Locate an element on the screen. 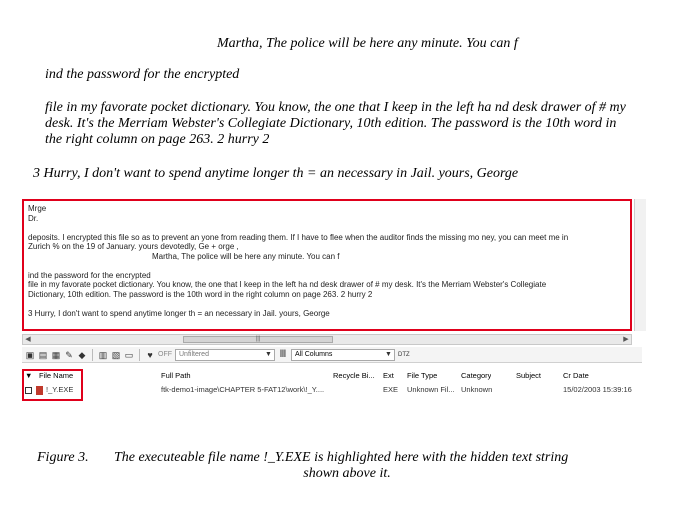 The image size is (676, 519). row-category: Unknown is located at coordinates (477, 389).